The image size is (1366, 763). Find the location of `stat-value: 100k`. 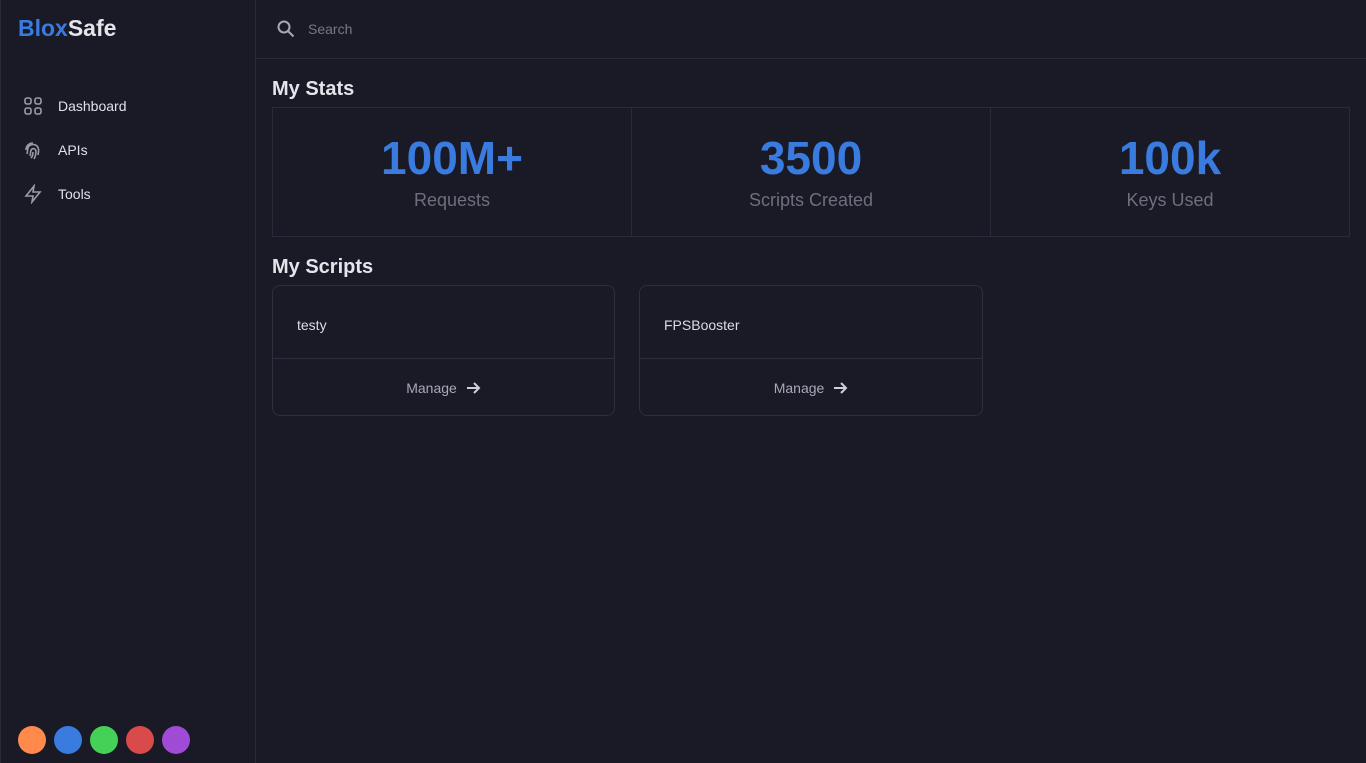

stat-value: 100k is located at coordinates (1170, 158).